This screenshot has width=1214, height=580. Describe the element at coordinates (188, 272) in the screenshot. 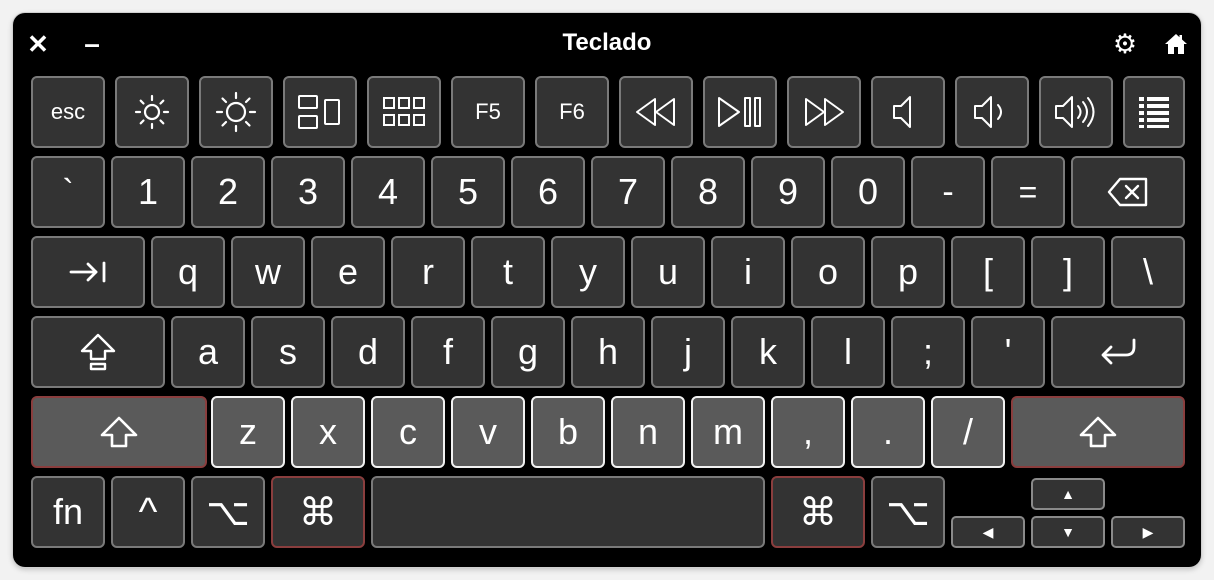

I see `key-q: q` at that location.